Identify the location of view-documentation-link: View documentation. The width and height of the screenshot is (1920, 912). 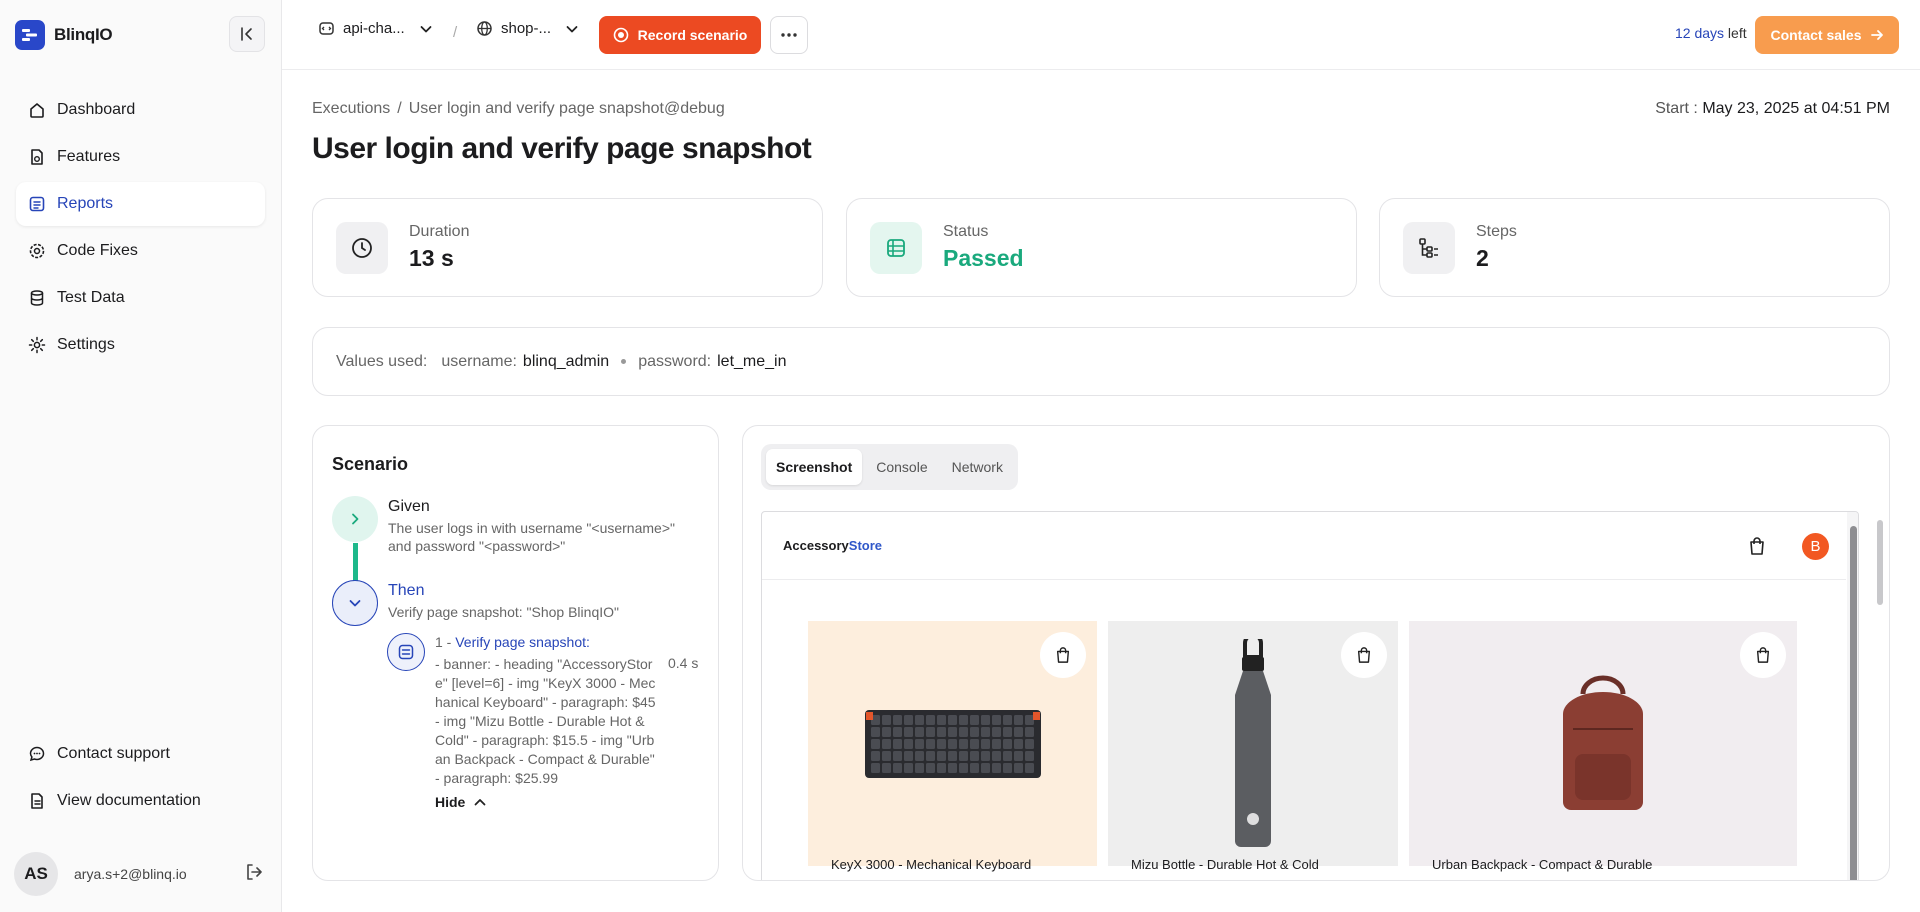
(140, 801).